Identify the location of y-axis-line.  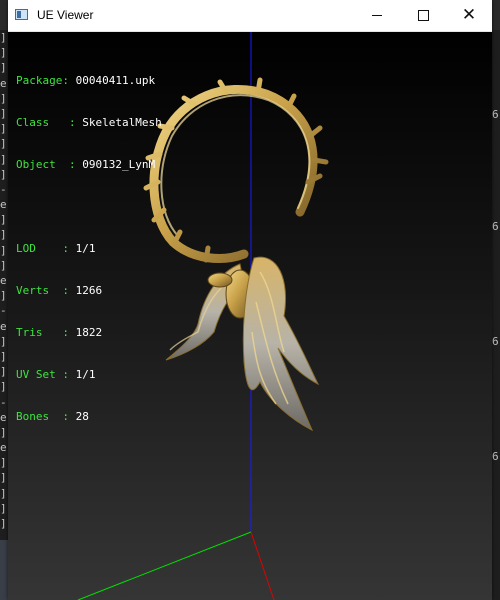
(164, 565).